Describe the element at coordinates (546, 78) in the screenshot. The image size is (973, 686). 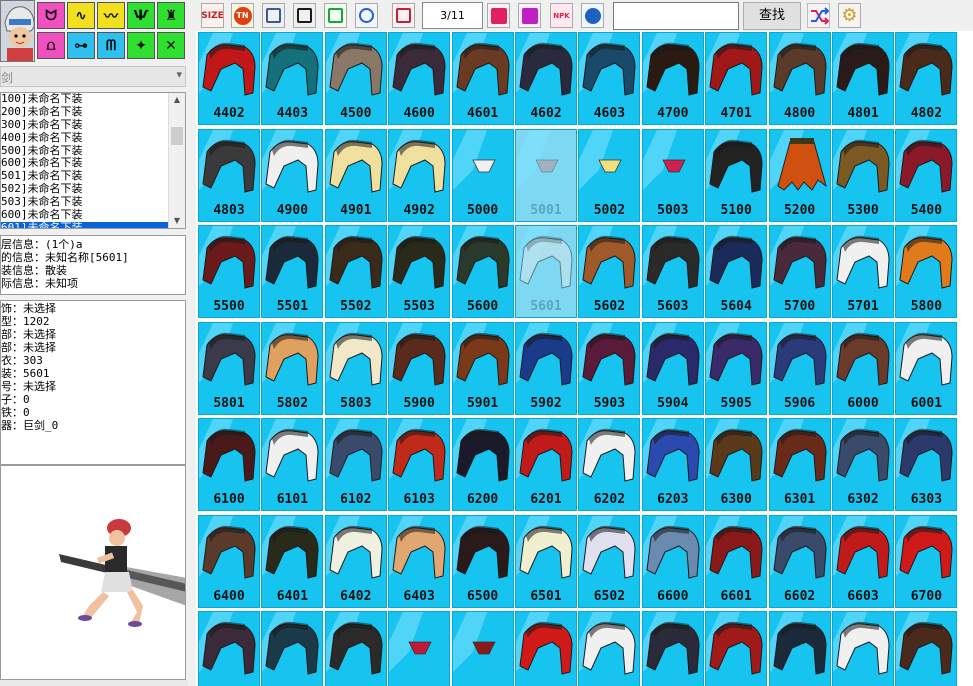
I see `item-cell: 4602` at that location.